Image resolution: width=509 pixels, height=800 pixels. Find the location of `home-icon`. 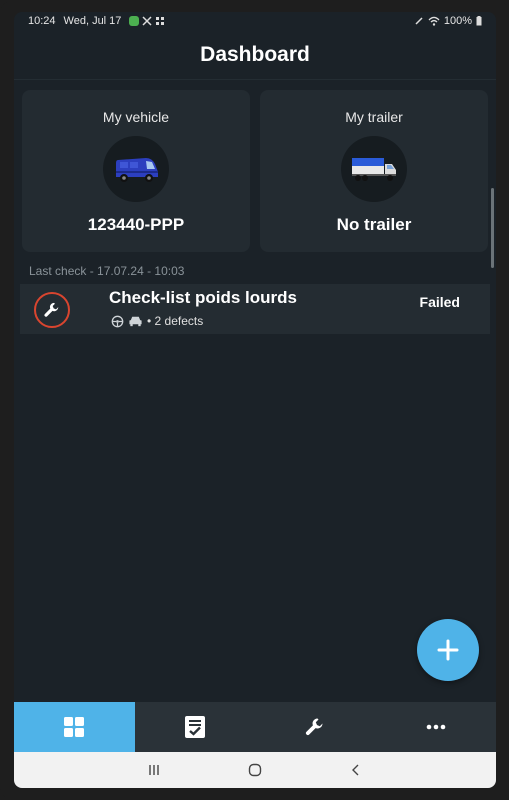

home-icon is located at coordinates (255, 770).